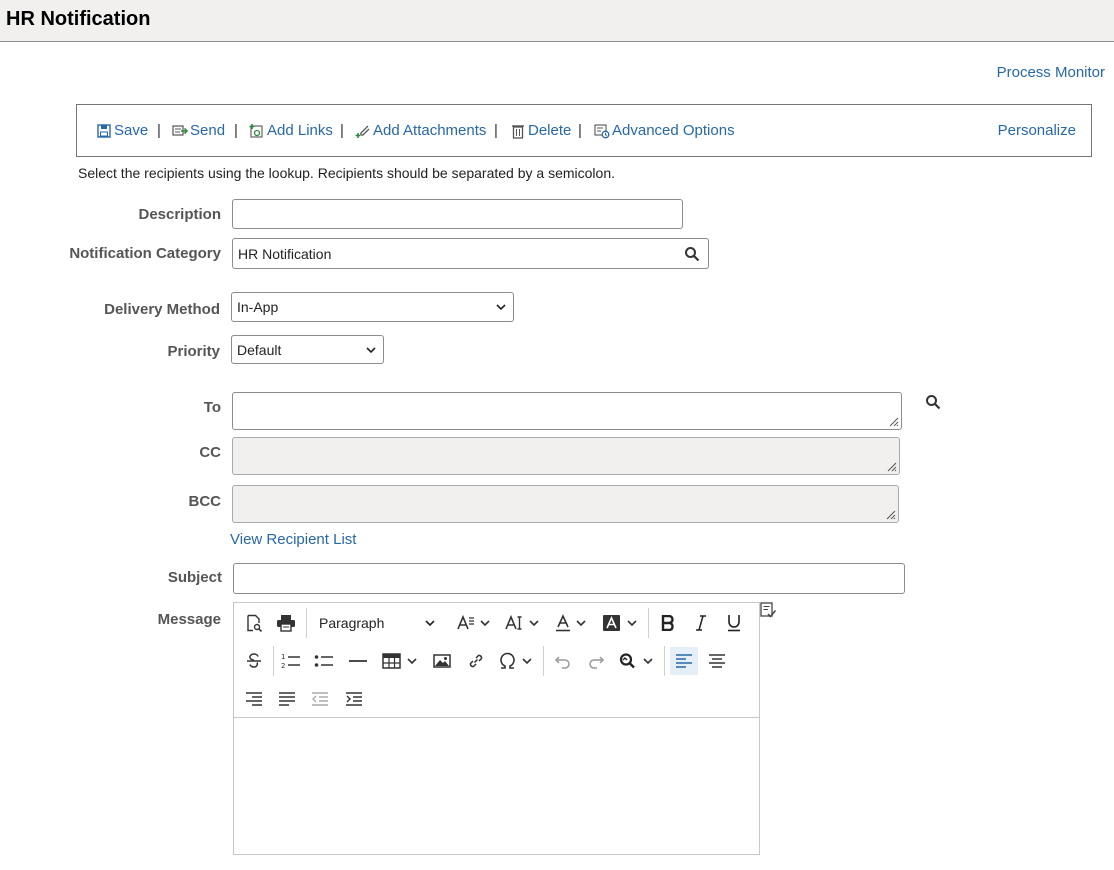  I want to click on spell-check-icon, so click(768, 610).